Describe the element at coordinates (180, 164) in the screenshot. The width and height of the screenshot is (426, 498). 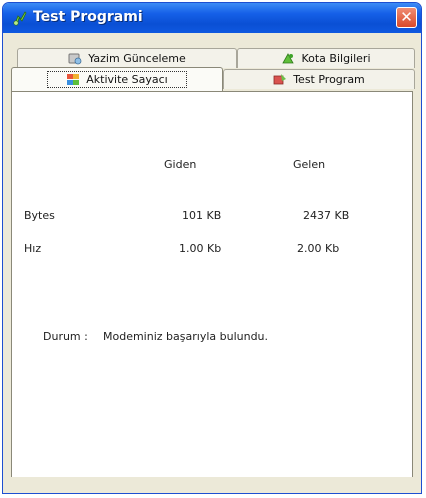
I see `column-header-giden: Giden` at that location.